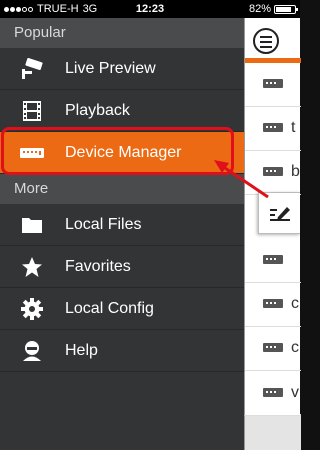 The image size is (320, 450). Describe the element at coordinates (32, 225) in the screenshot. I see `folder-icon` at that location.